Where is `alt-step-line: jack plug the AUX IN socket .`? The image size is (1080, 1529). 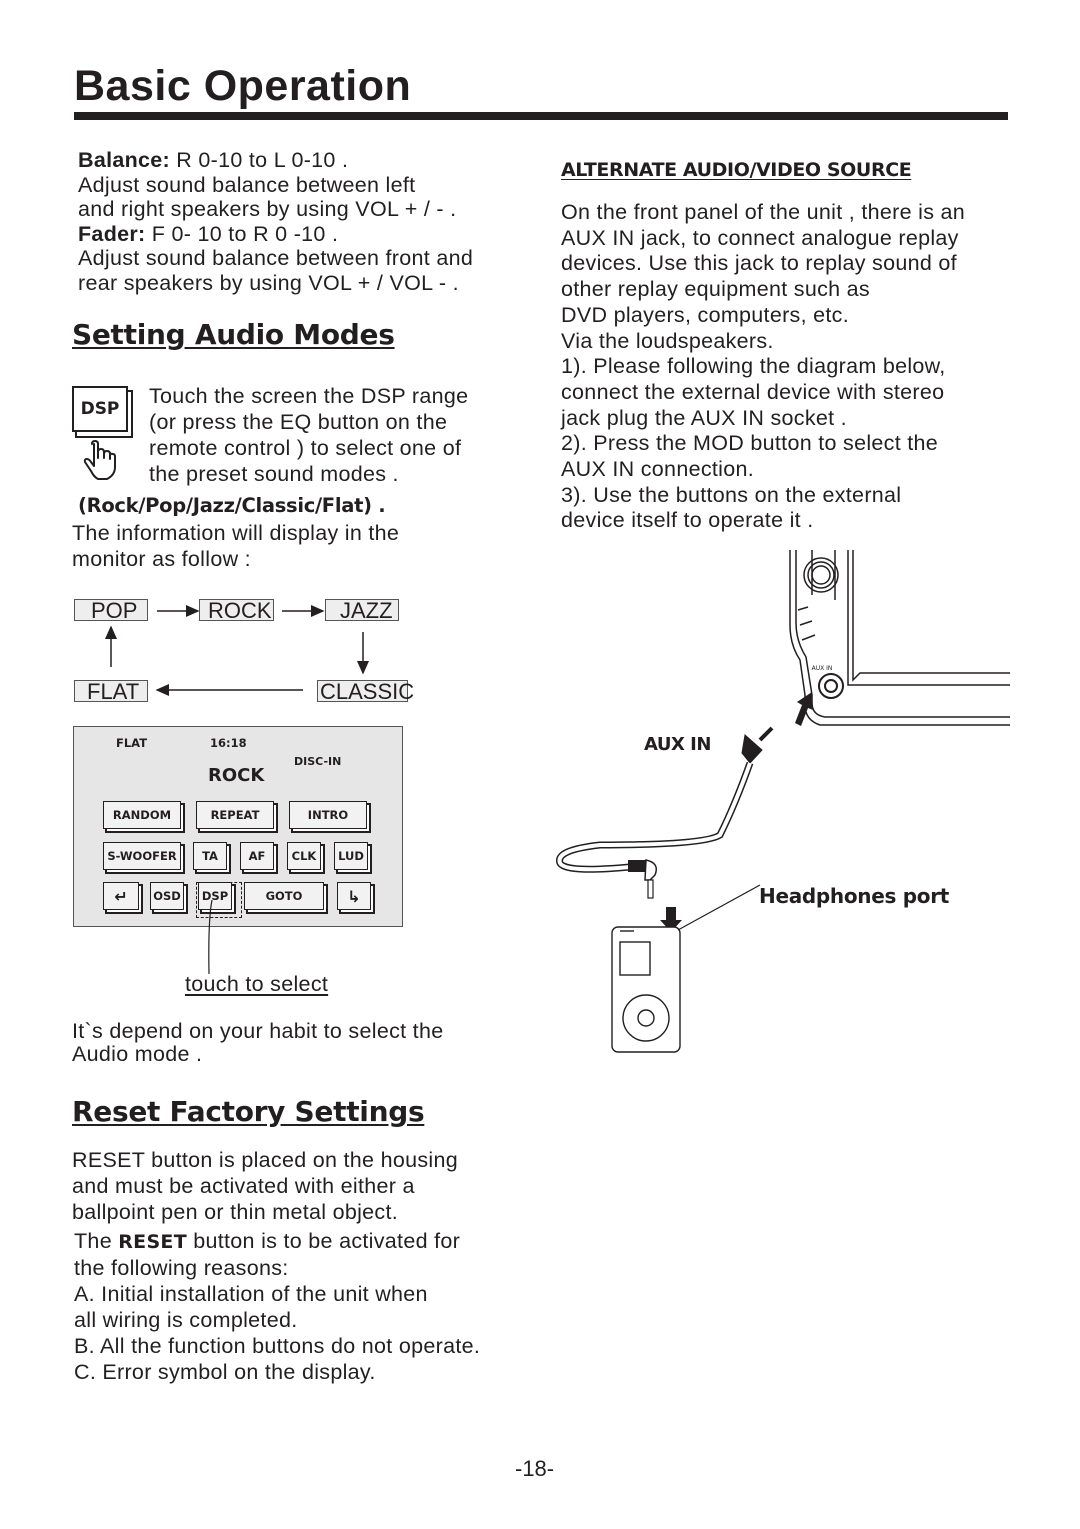
alt-step-line: jack plug the AUX IN socket . is located at coordinates (704, 417).